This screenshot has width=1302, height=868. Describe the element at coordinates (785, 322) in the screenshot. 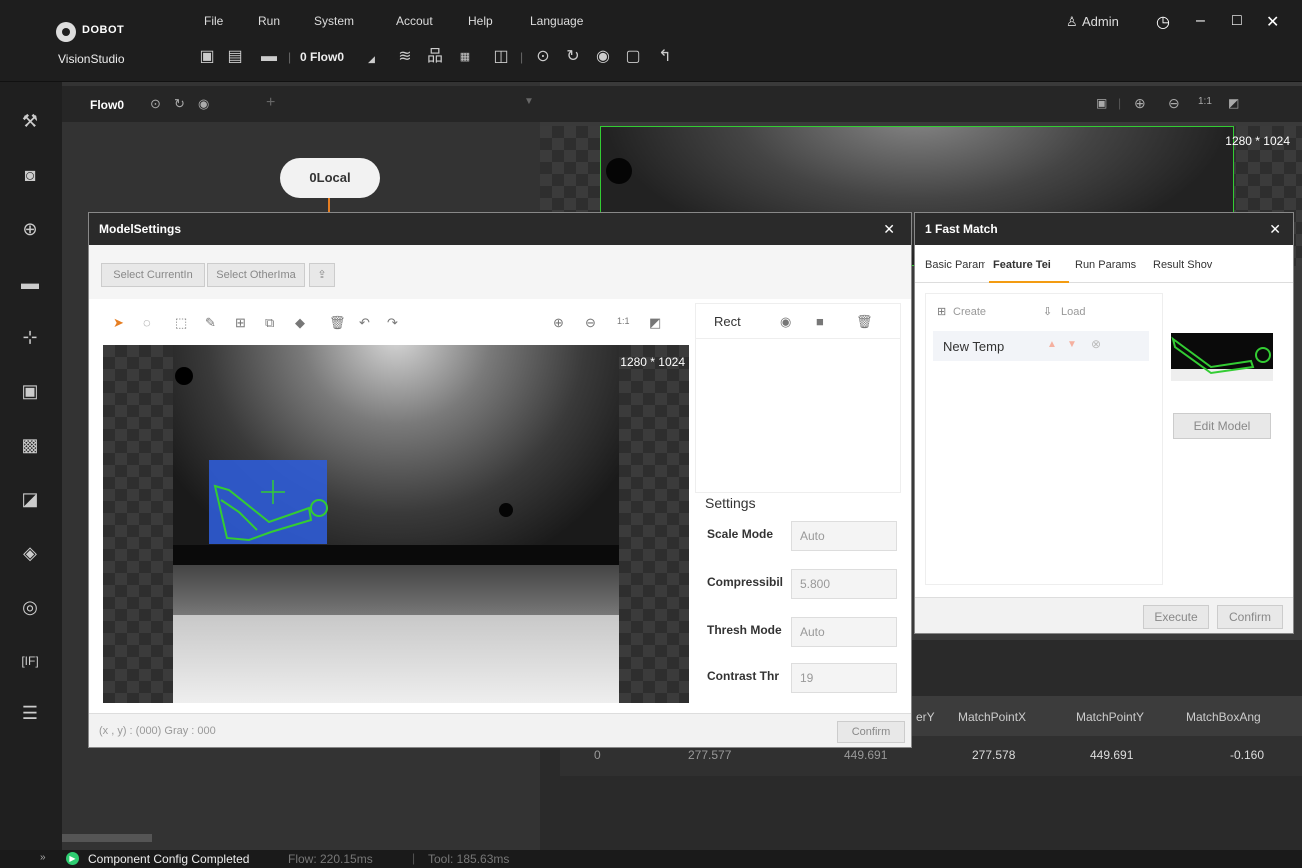

I see `eye-icon: ◉` at that location.